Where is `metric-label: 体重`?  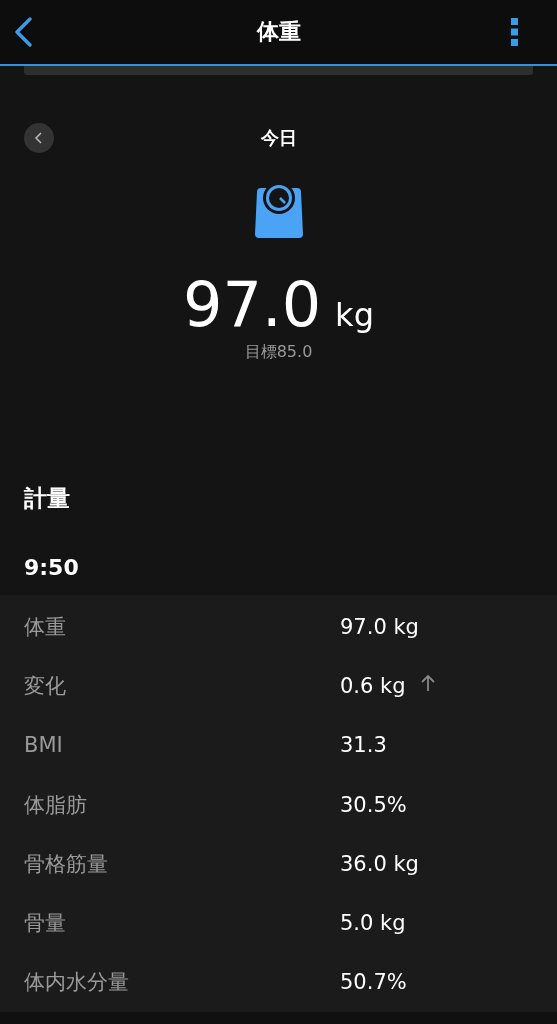 metric-label: 体重 is located at coordinates (45, 627).